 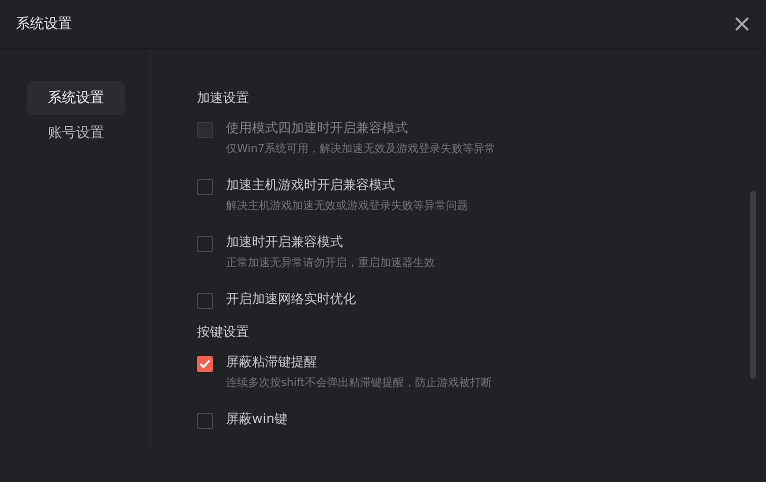 I want to click on option-label: 加速主机游戏时开启兼容模式, so click(x=311, y=186).